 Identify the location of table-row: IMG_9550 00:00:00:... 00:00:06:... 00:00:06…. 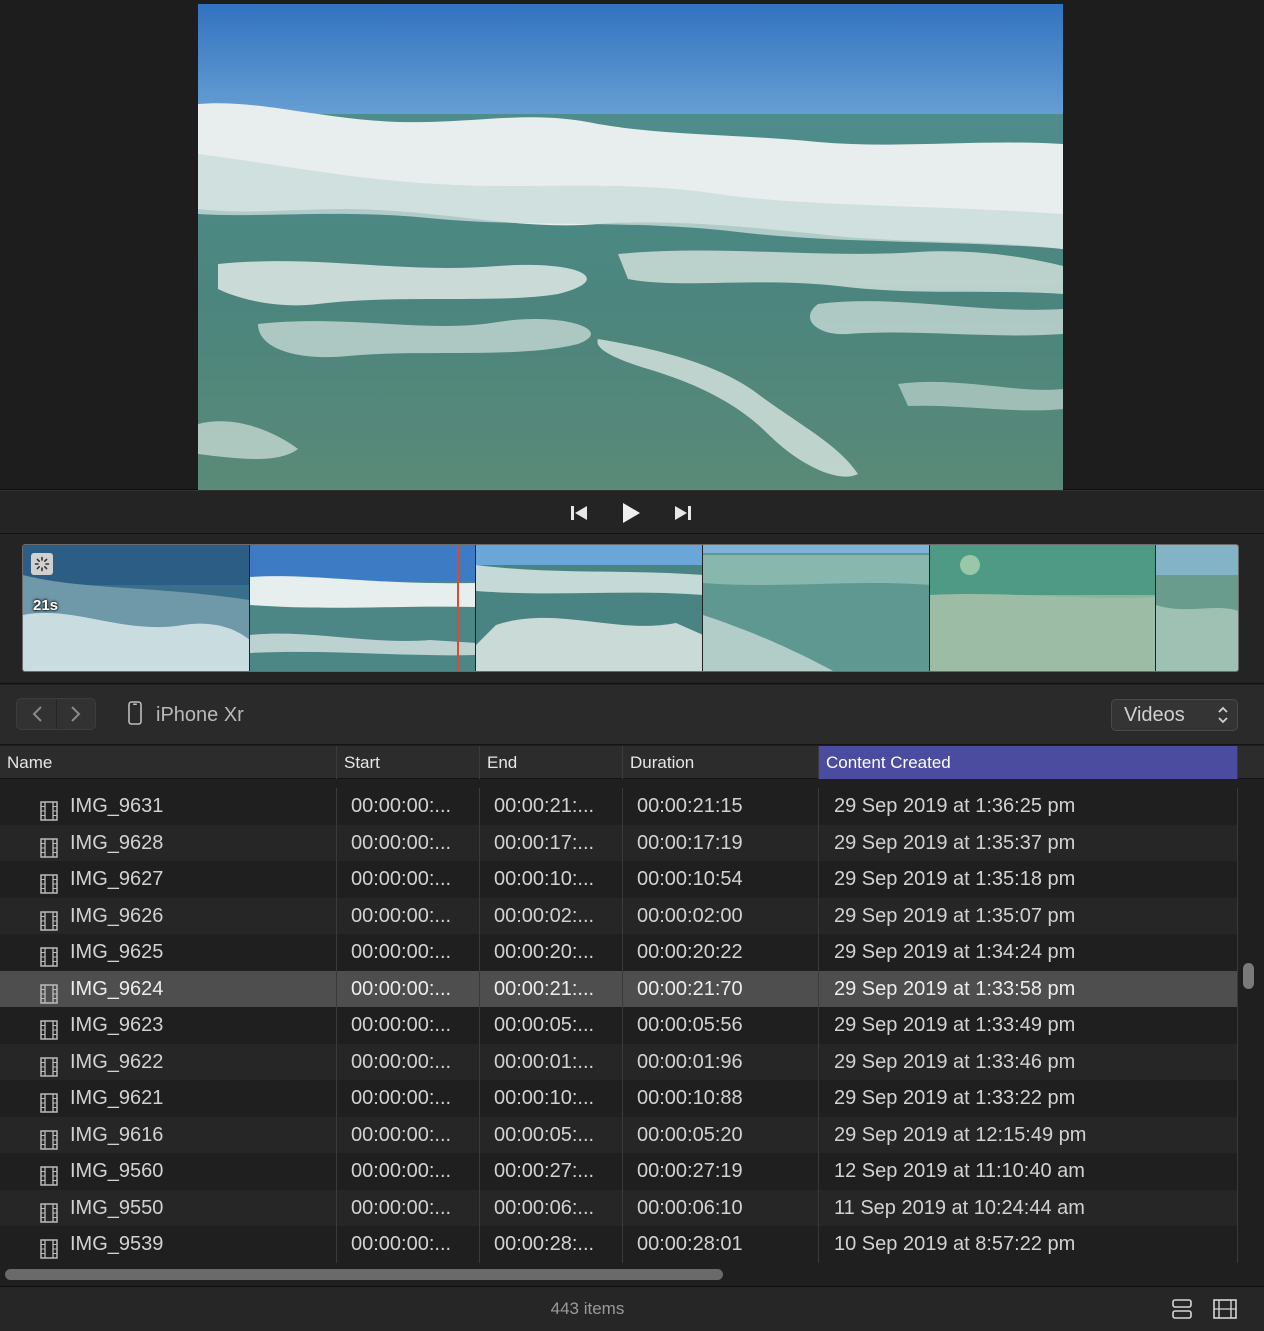
(619, 1207).